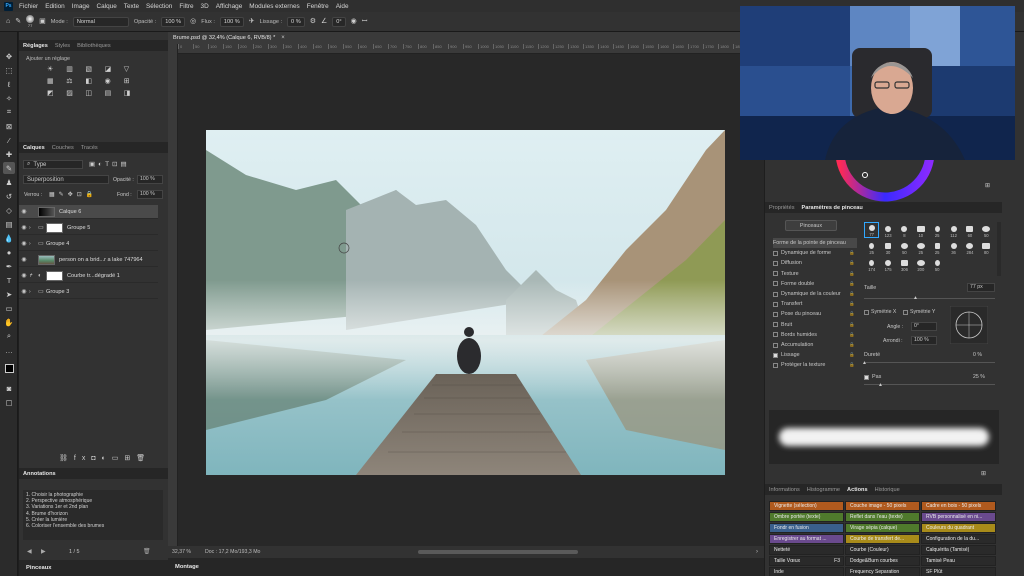 The width and height of the screenshot is (1024, 576). I want to click on levels-icon: ▥, so click(72, 69).